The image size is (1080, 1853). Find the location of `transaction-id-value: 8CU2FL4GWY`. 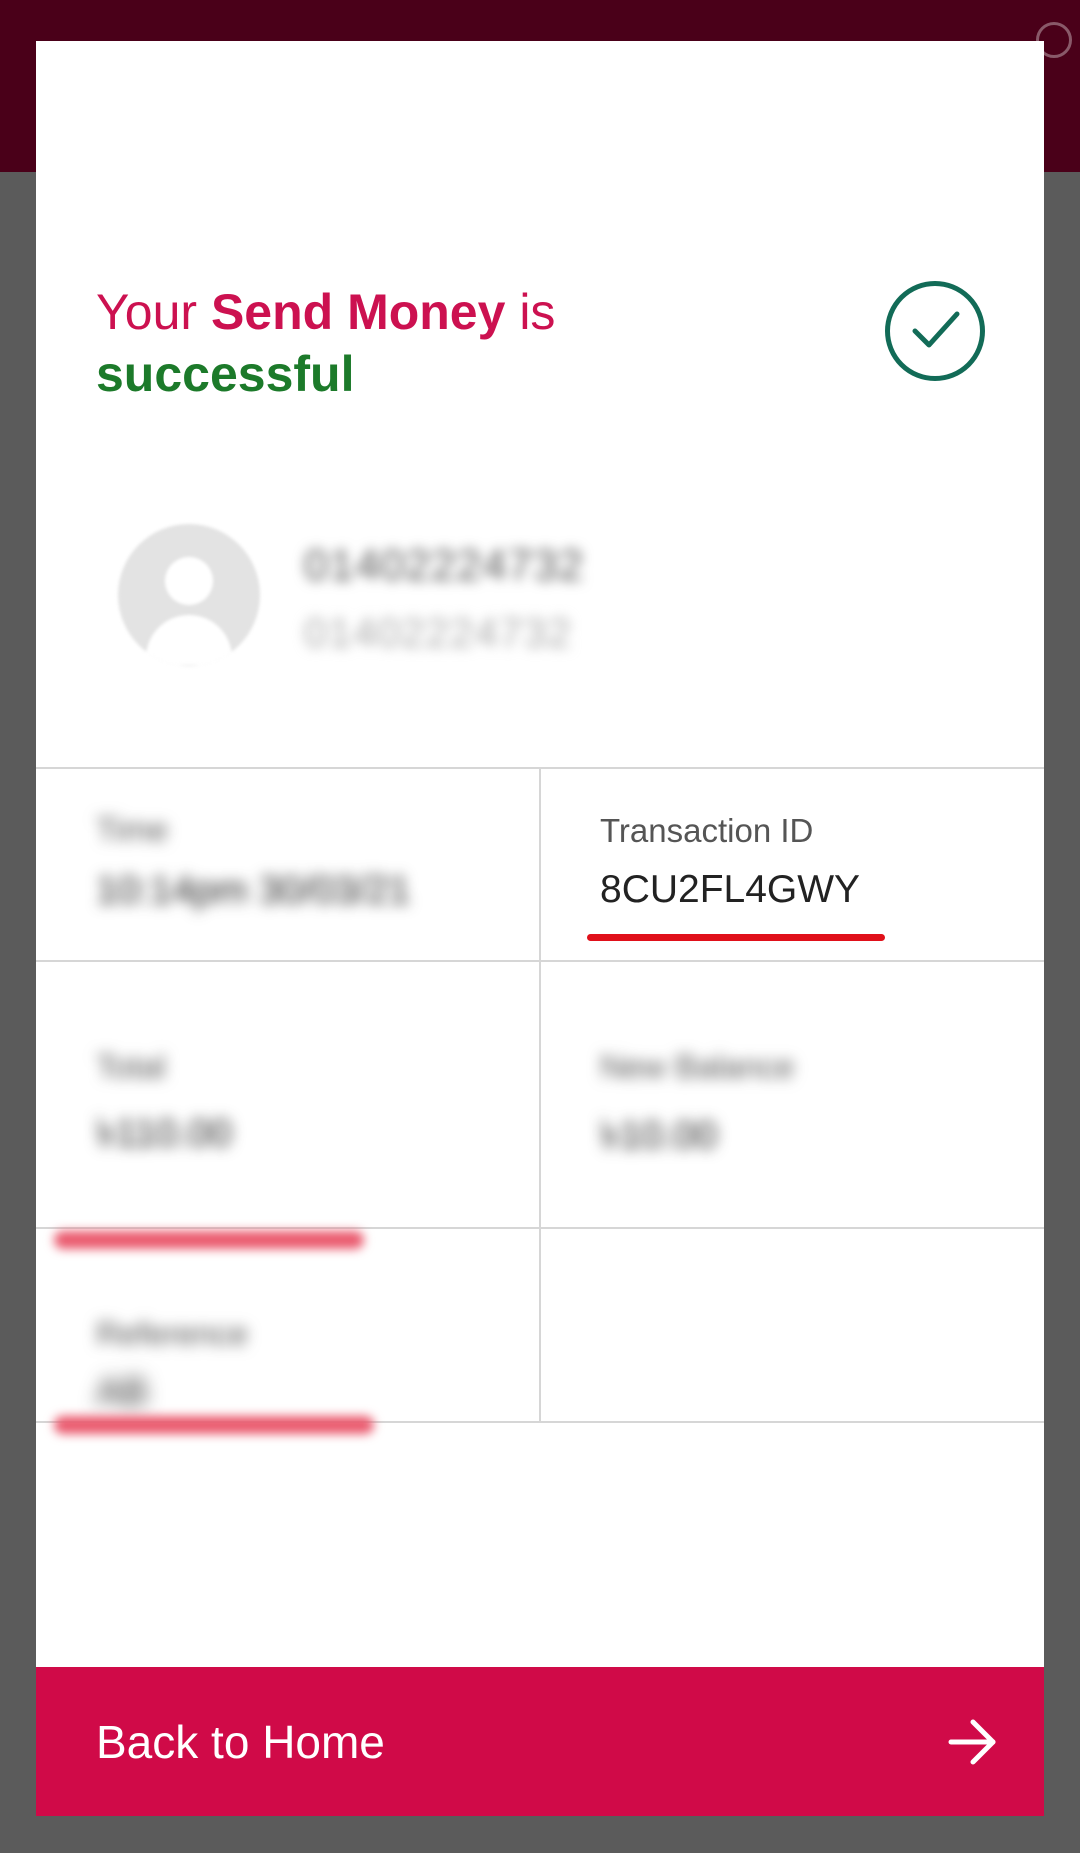

transaction-id-value: 8CU2FL4GWY is located at coordinates (730, 890).